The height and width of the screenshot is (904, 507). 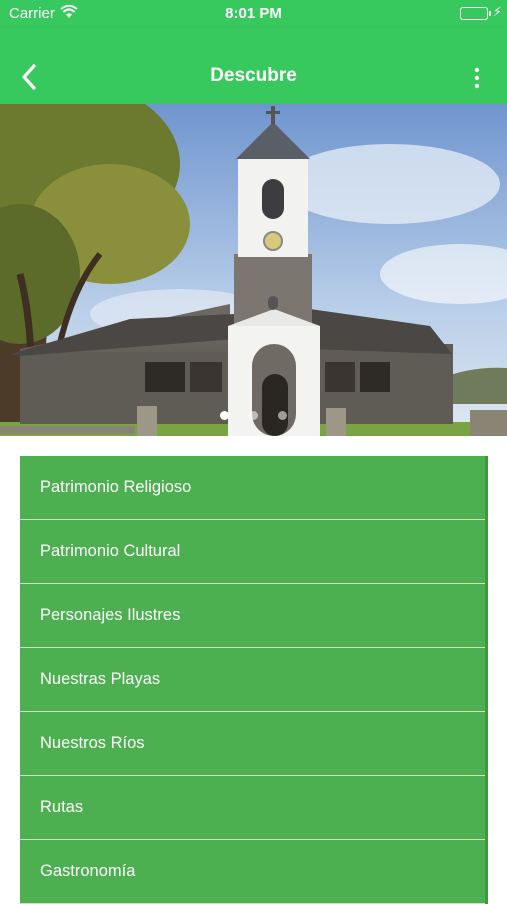 I want to click on carousel-page-indicator, so click(x=253, y=416).